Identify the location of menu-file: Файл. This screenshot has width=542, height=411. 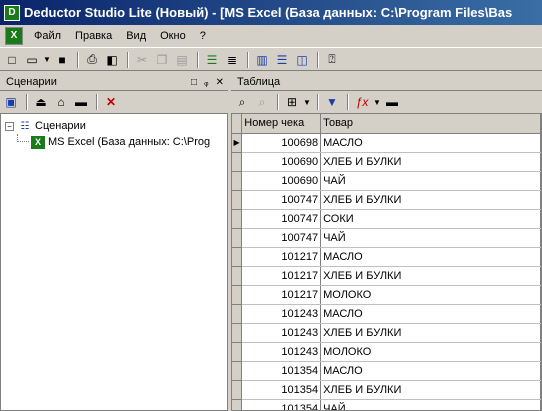
(47, 36).